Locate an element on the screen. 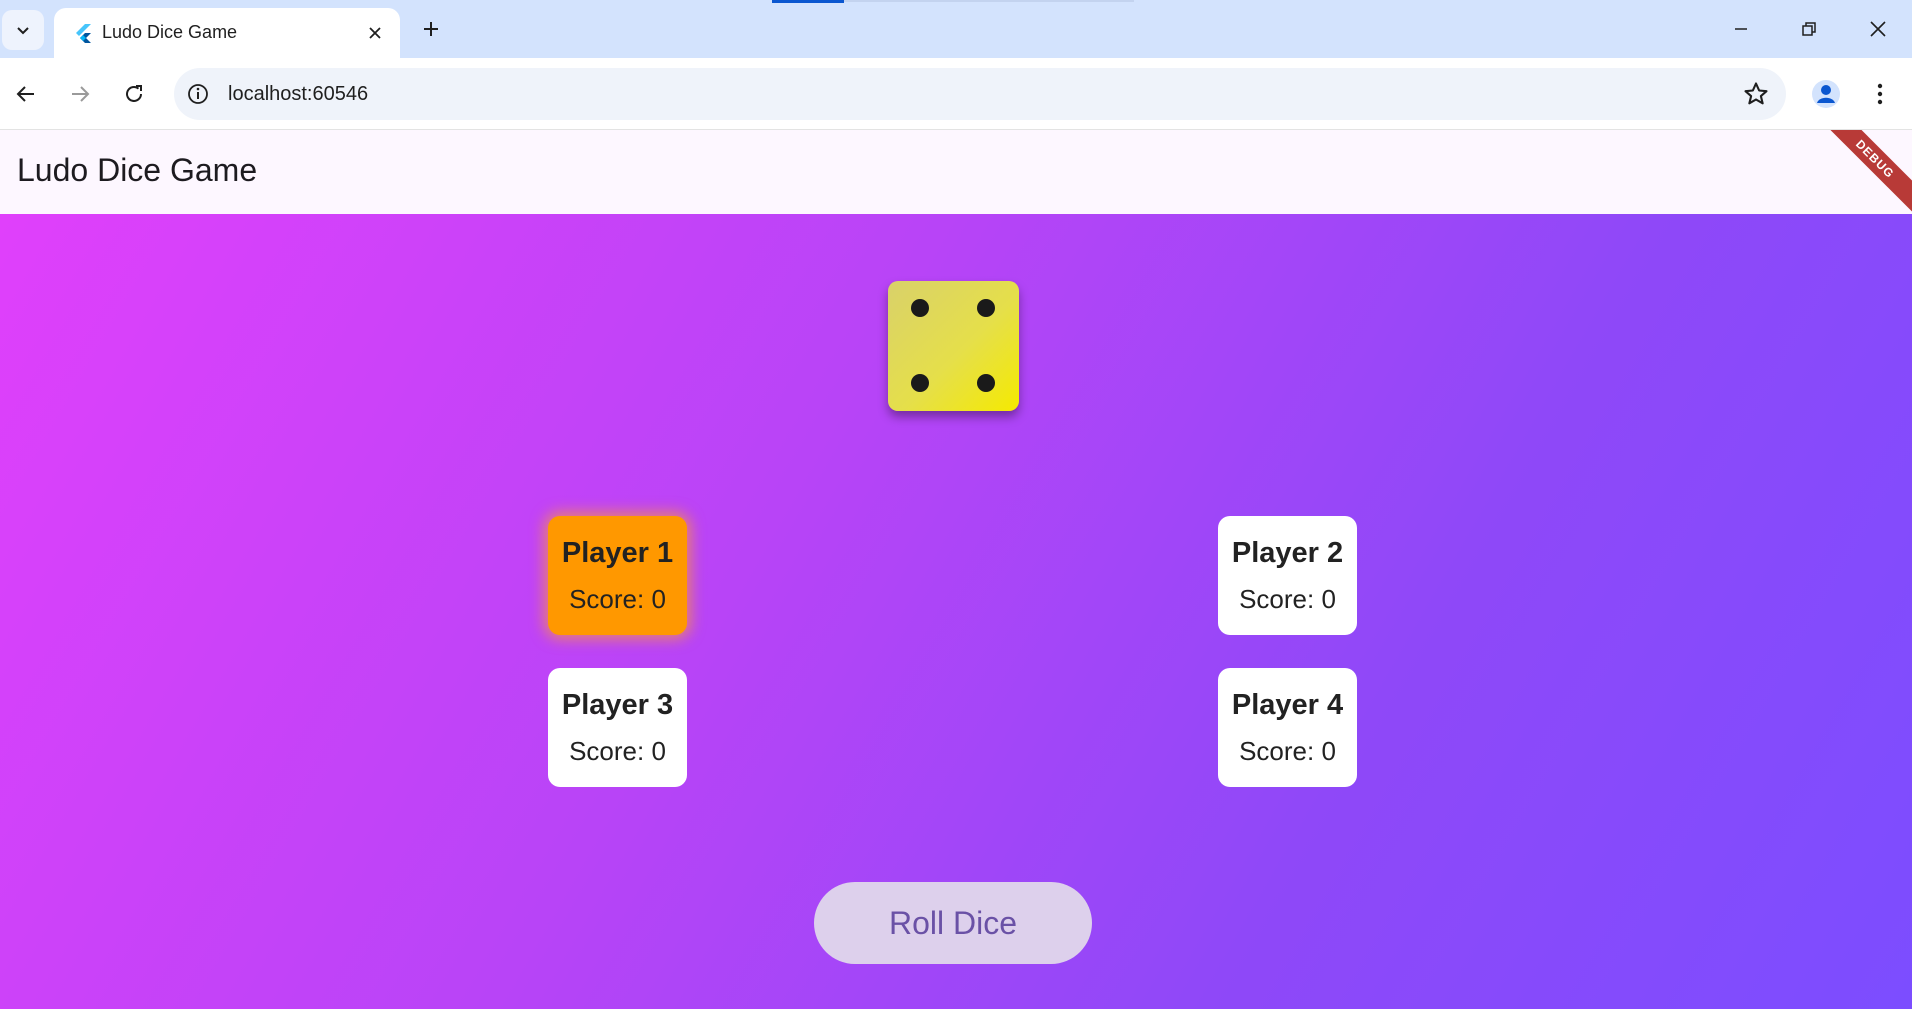 The width and height of the screenshot is (1912, 1009). tab-close-button is located at coordinates (375, 33).